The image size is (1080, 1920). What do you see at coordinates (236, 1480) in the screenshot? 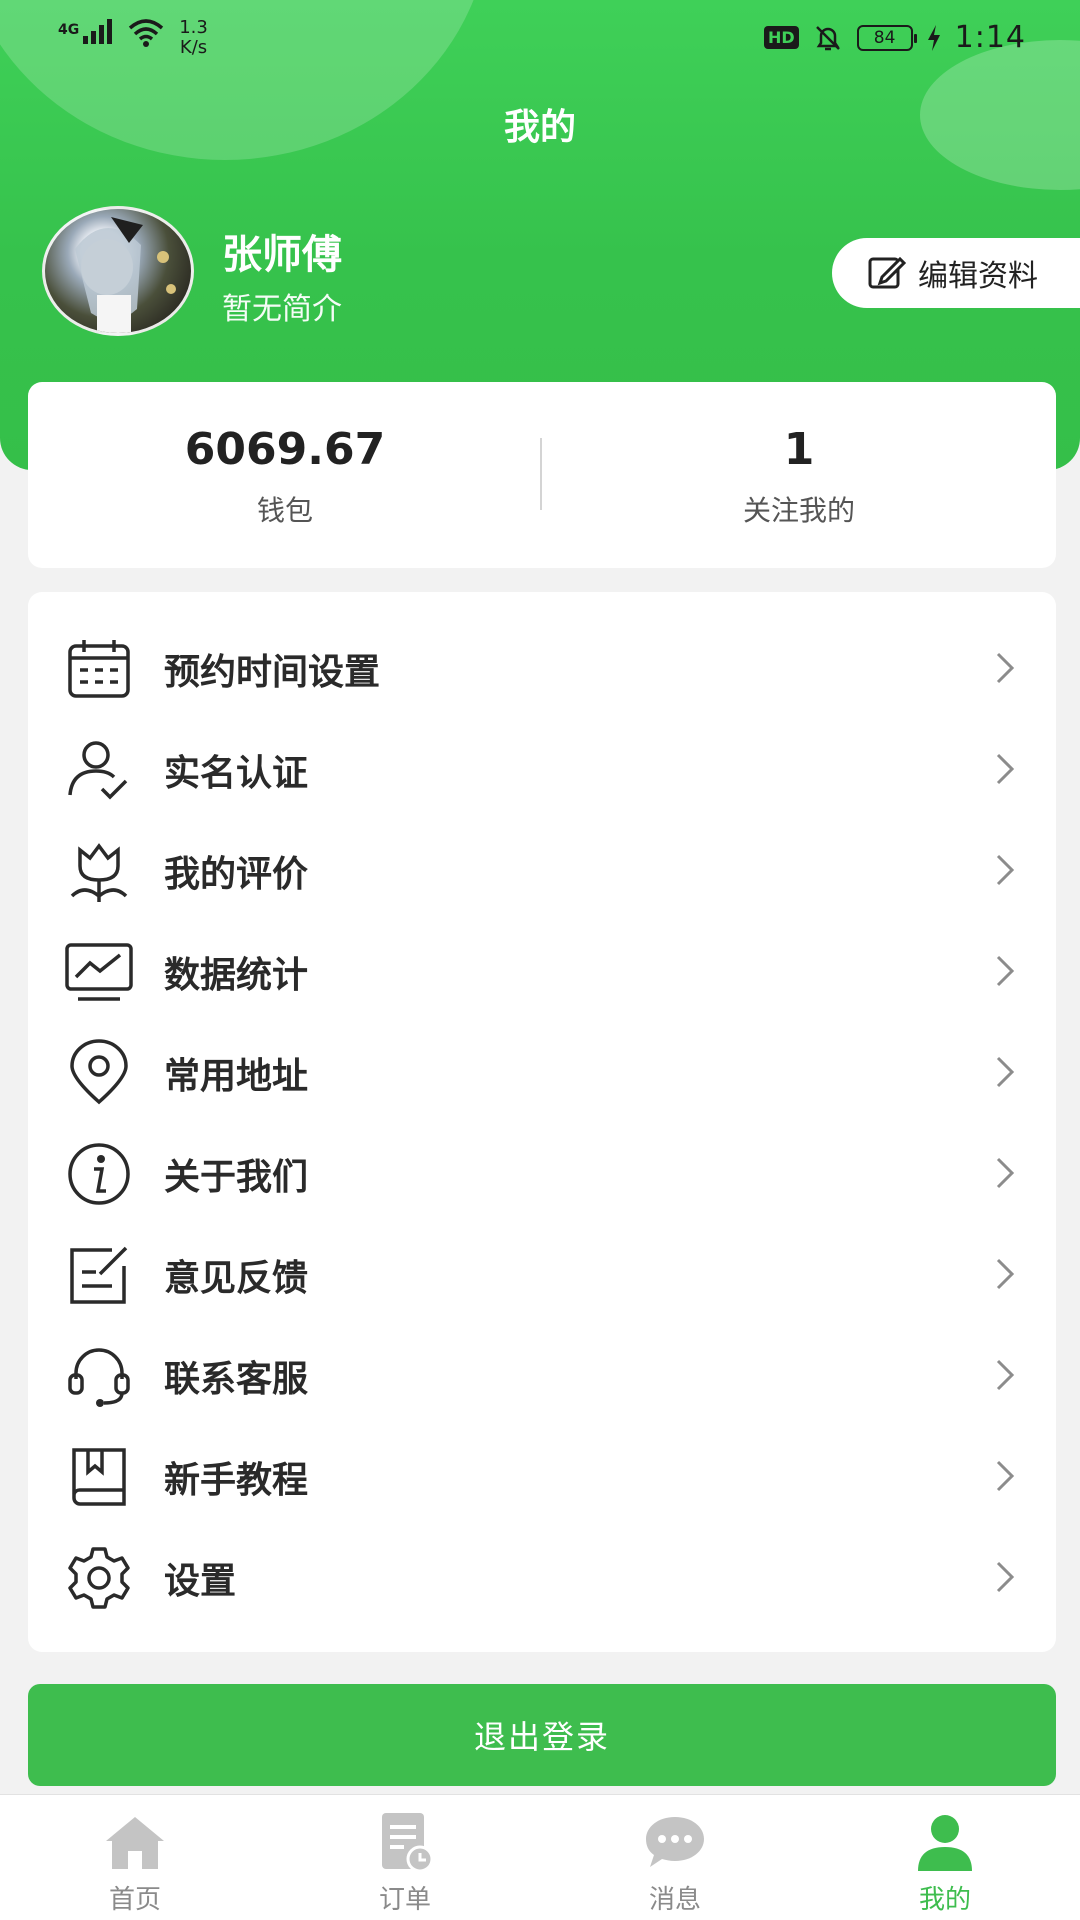
I see `menu-label: 新手教程` at bounding box center [236, 1480].